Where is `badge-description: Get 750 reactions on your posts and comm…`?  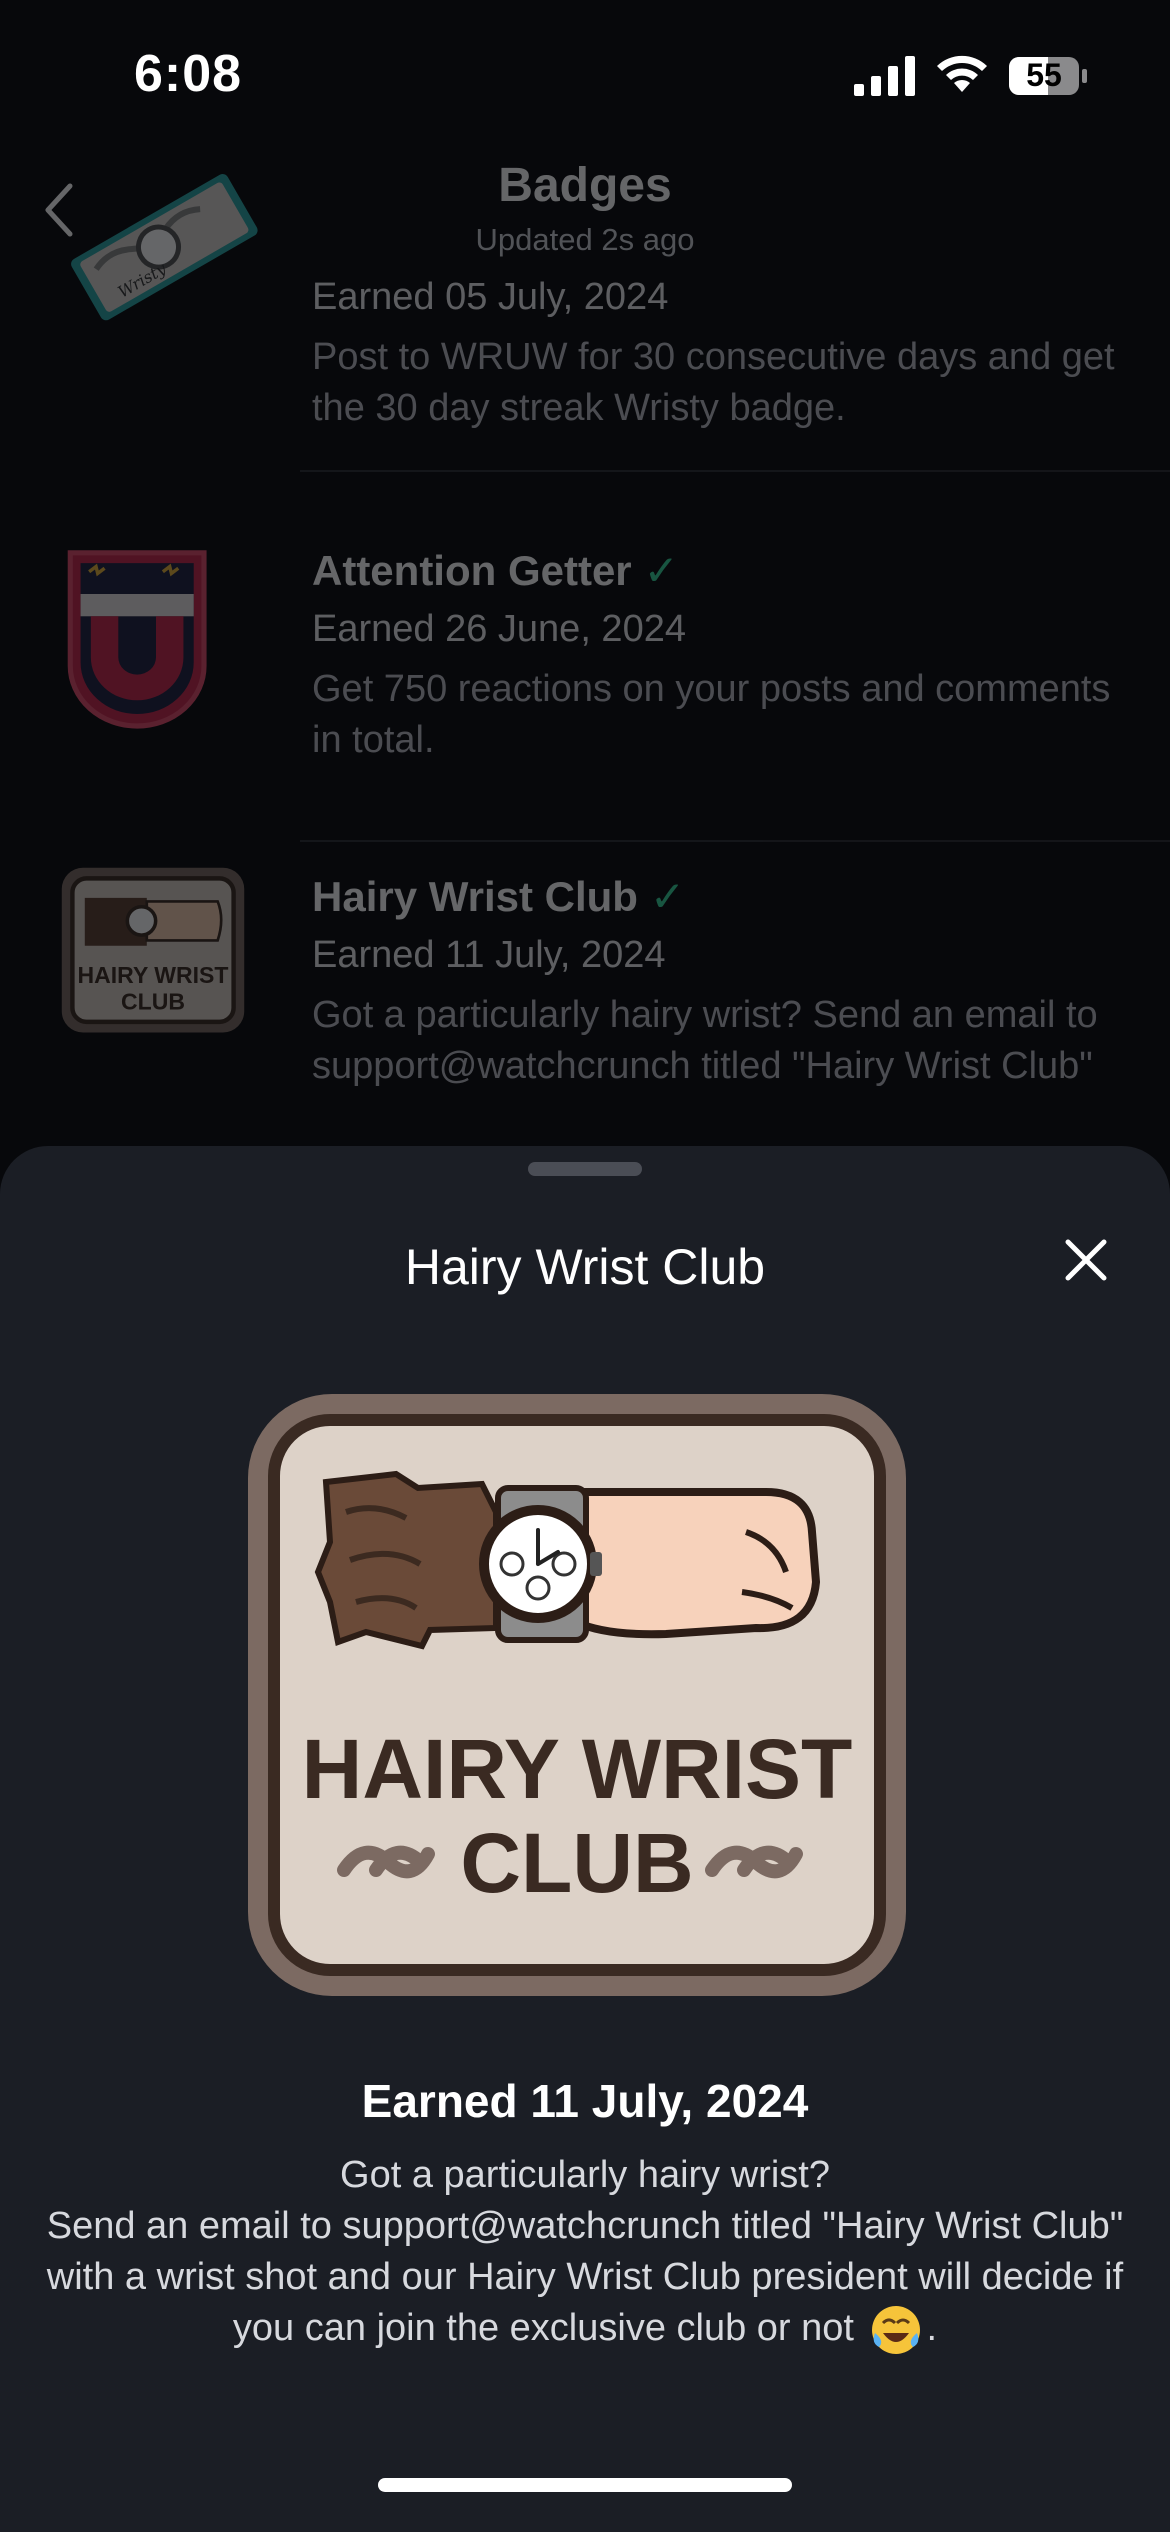 badge-description: Get 750 reactions on your posts and comm… is located at coordinates (711, 714).